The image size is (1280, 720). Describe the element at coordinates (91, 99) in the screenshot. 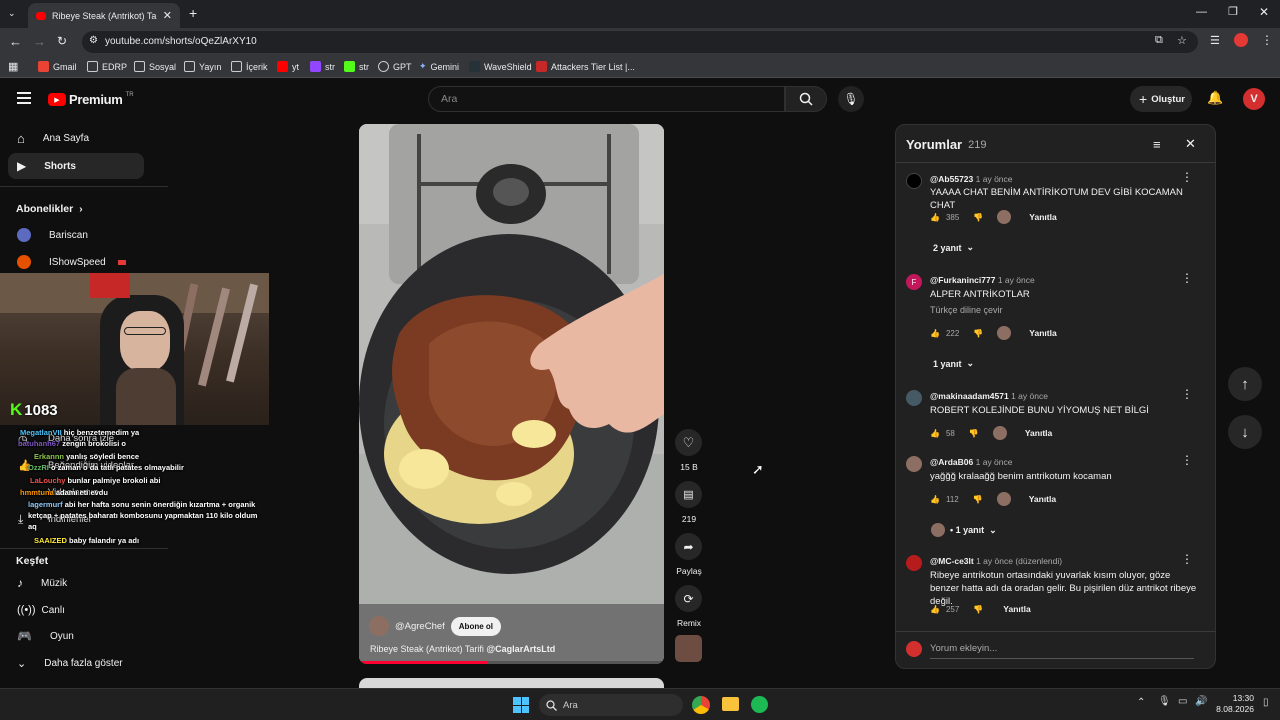

I see `youtube-premium-logo: ▶ Premium TR` at that location.